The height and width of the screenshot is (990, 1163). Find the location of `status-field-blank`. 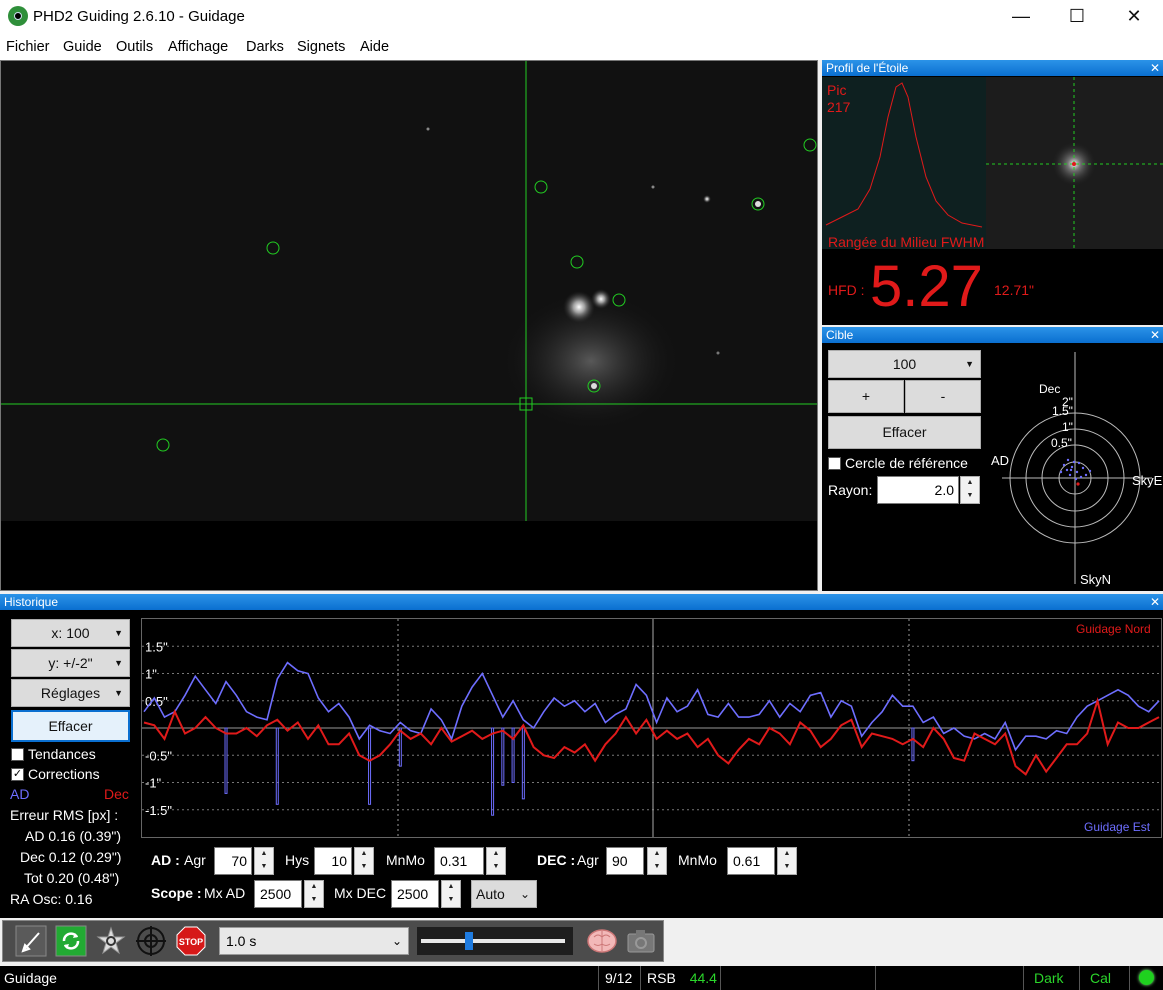

status-field-blank is located at coordinates (949, 978).